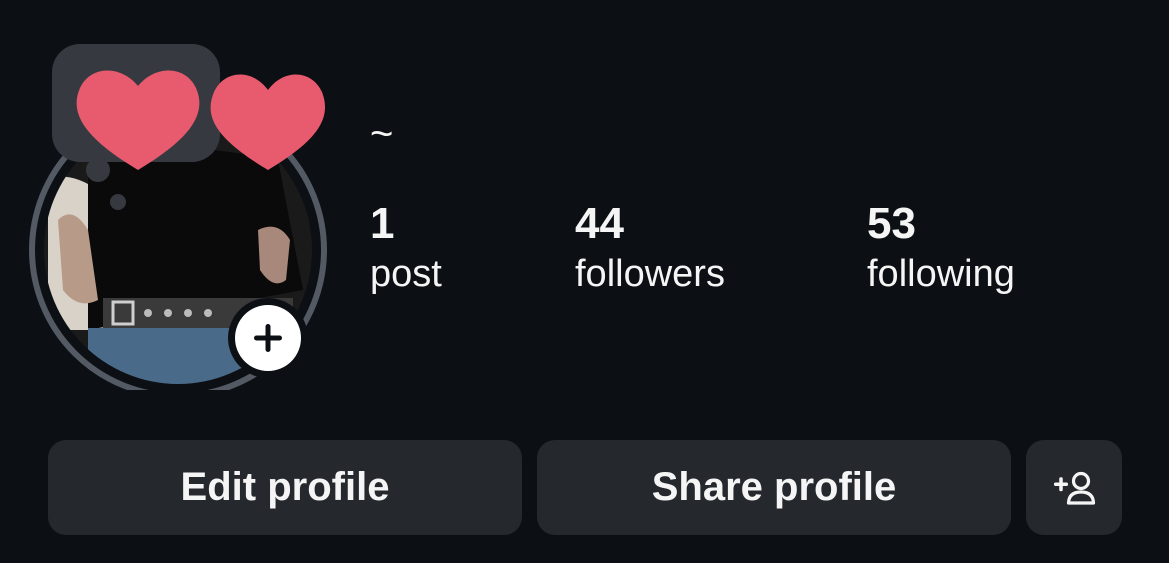  What do you see at coordinates (406, 248) in the screenshot?
I see `posts-stat: 1 post` at bounding box center [406, 248].